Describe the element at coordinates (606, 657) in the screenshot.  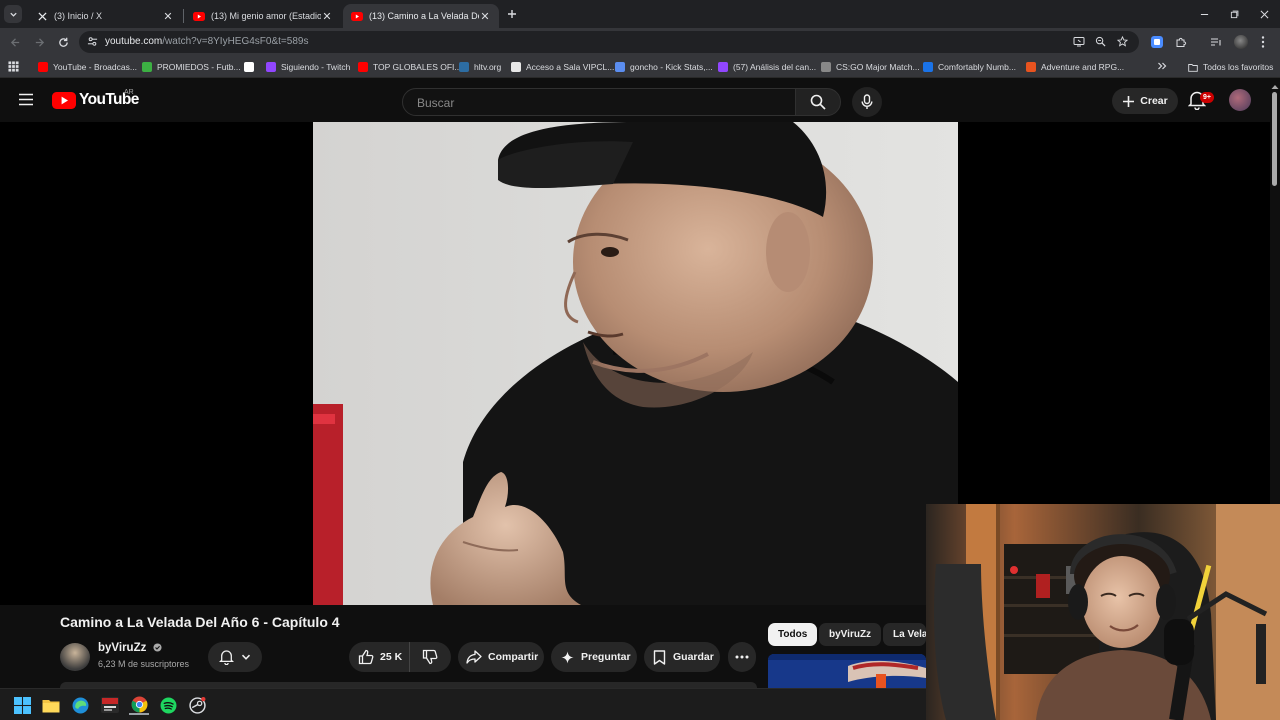
I see `ask-label: Preguntar` at that location.